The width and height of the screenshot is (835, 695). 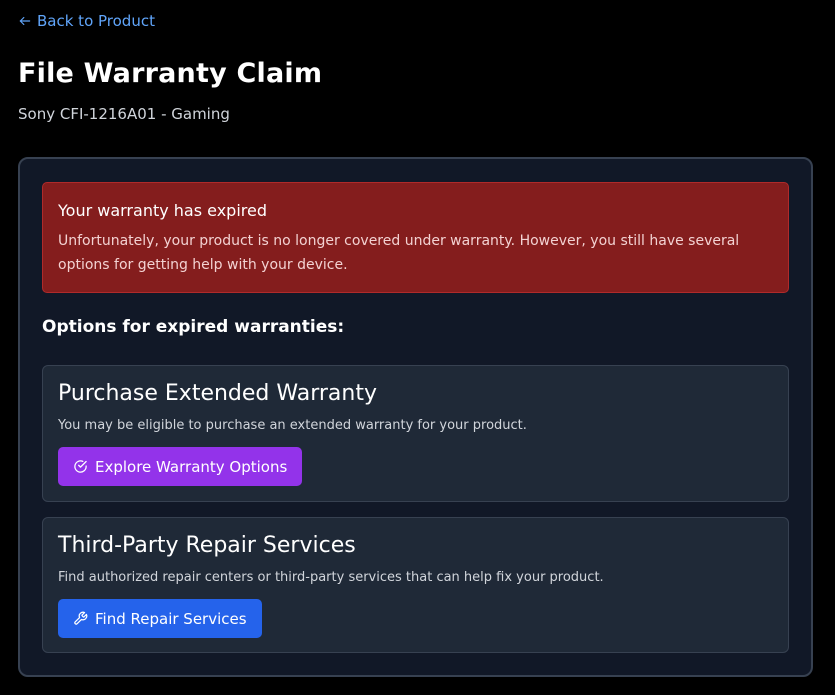 What do you see at coordinates (96, 21) in the screenshot?
I see `back-link-label: Back to Product` at bounding box center [96, 21].